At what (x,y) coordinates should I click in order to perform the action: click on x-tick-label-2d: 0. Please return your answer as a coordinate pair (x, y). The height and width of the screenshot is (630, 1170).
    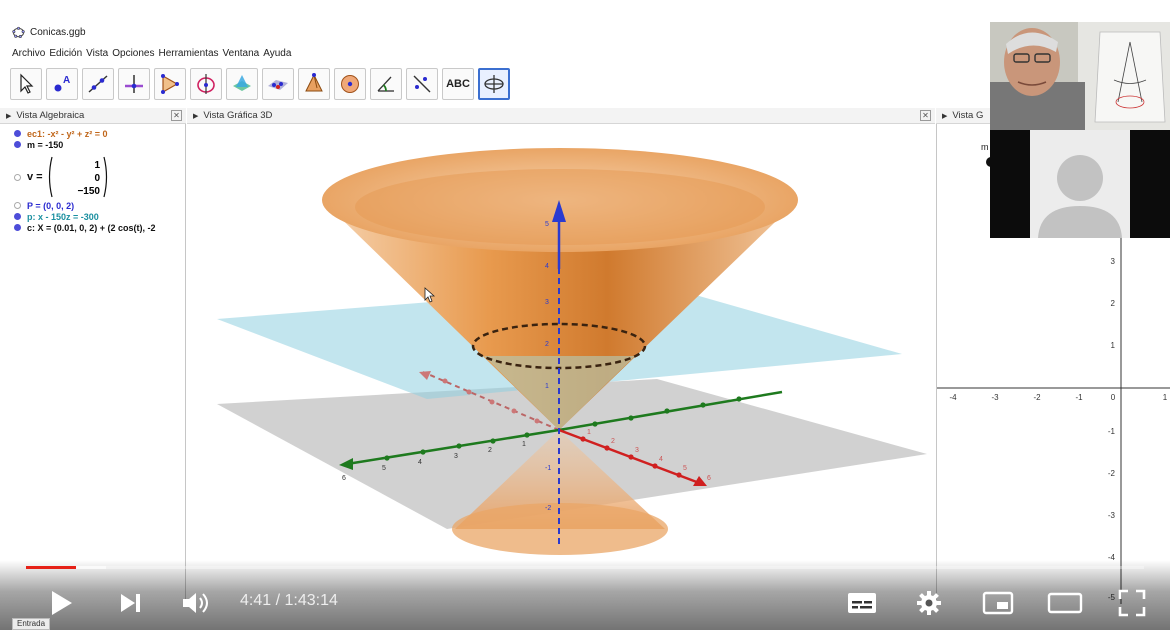
    Looking at the image, I should click on (1113, 397).